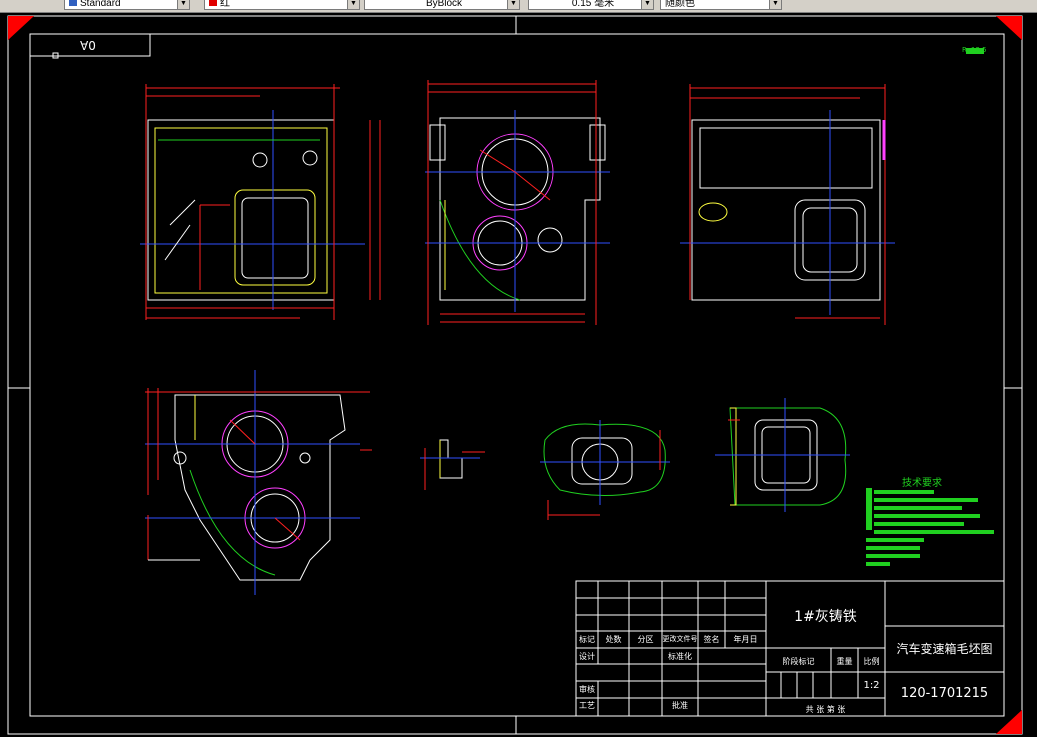  I want to click on corner-mark-label: Ra12.5, so click(974, 50).